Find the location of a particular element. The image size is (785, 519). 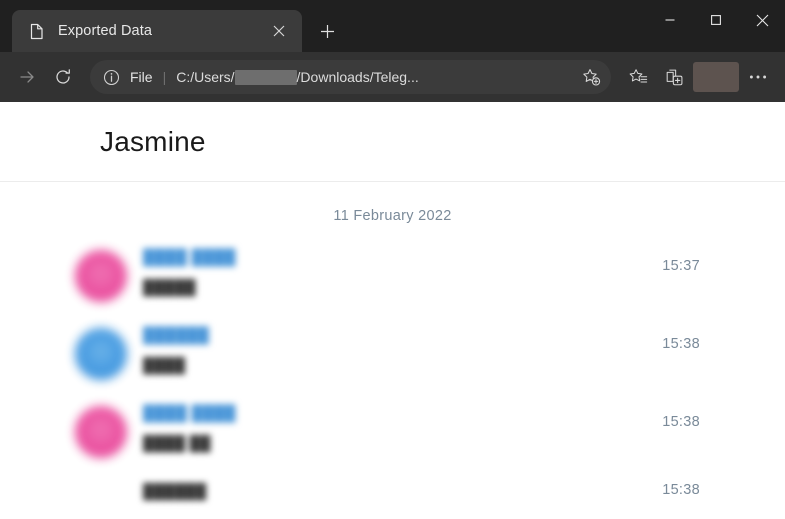

message-time: 15:37 is located at coordinates (681, 266).